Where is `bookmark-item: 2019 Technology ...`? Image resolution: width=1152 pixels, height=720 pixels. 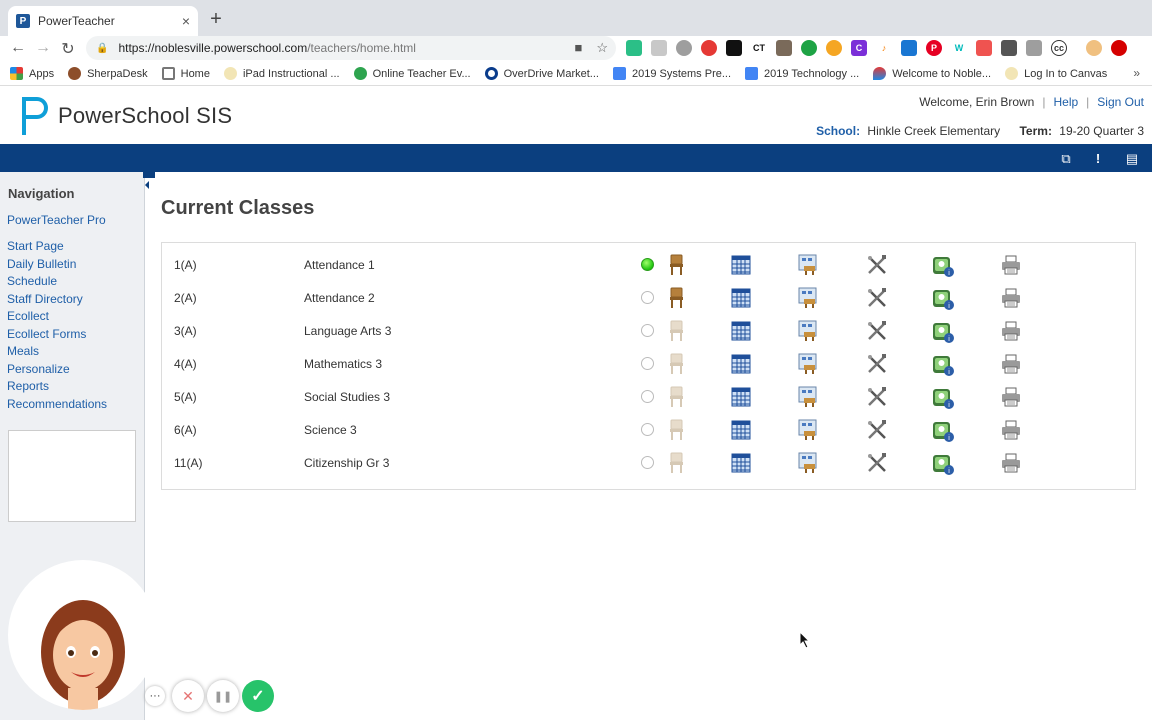 bookmark-item: 2019 Technology ... is located at coordinates (802, 73).